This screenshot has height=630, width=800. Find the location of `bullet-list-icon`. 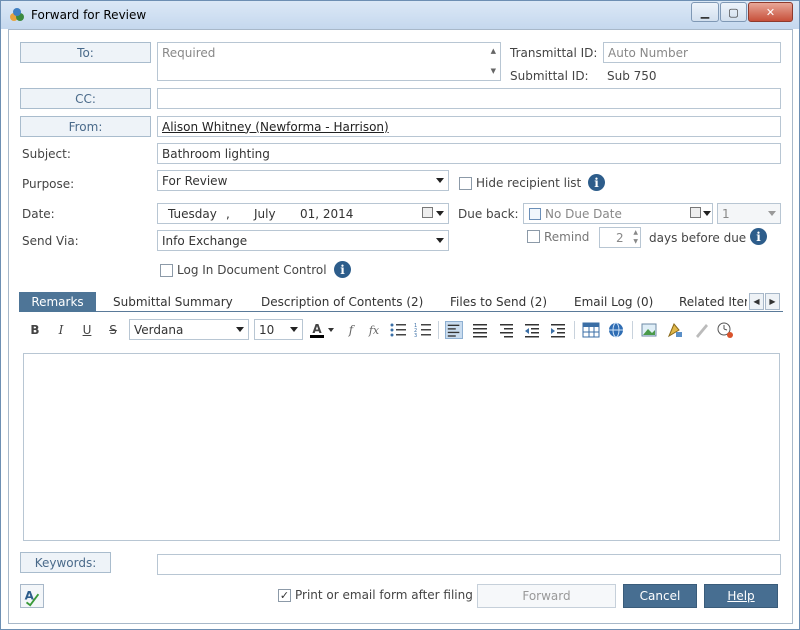

bullet-list-icon is located at coordinates (398, 330).